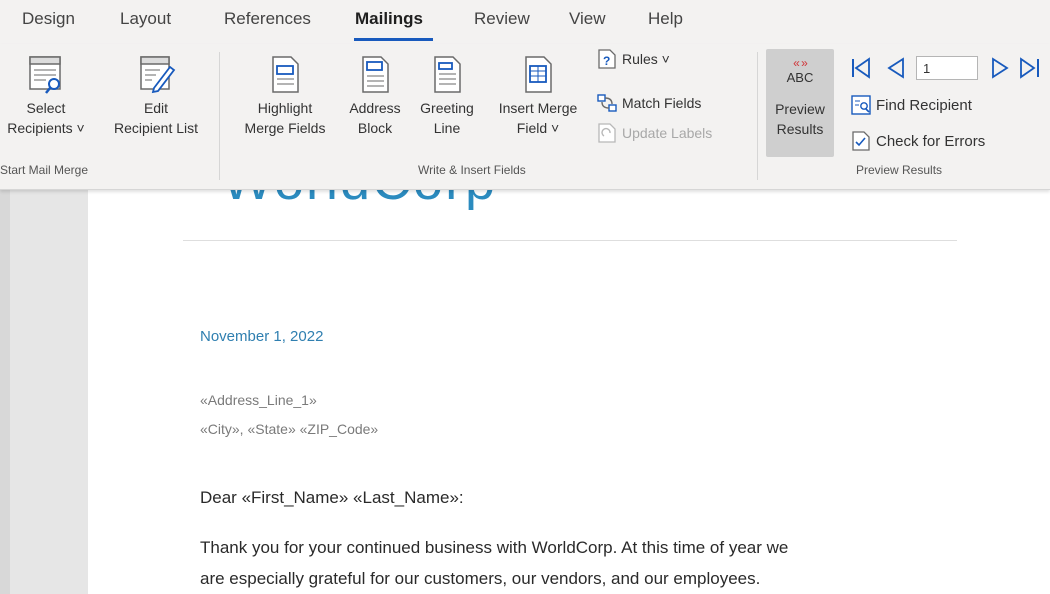  I want to click on insert-merge-field-icon, so click(538, 74).